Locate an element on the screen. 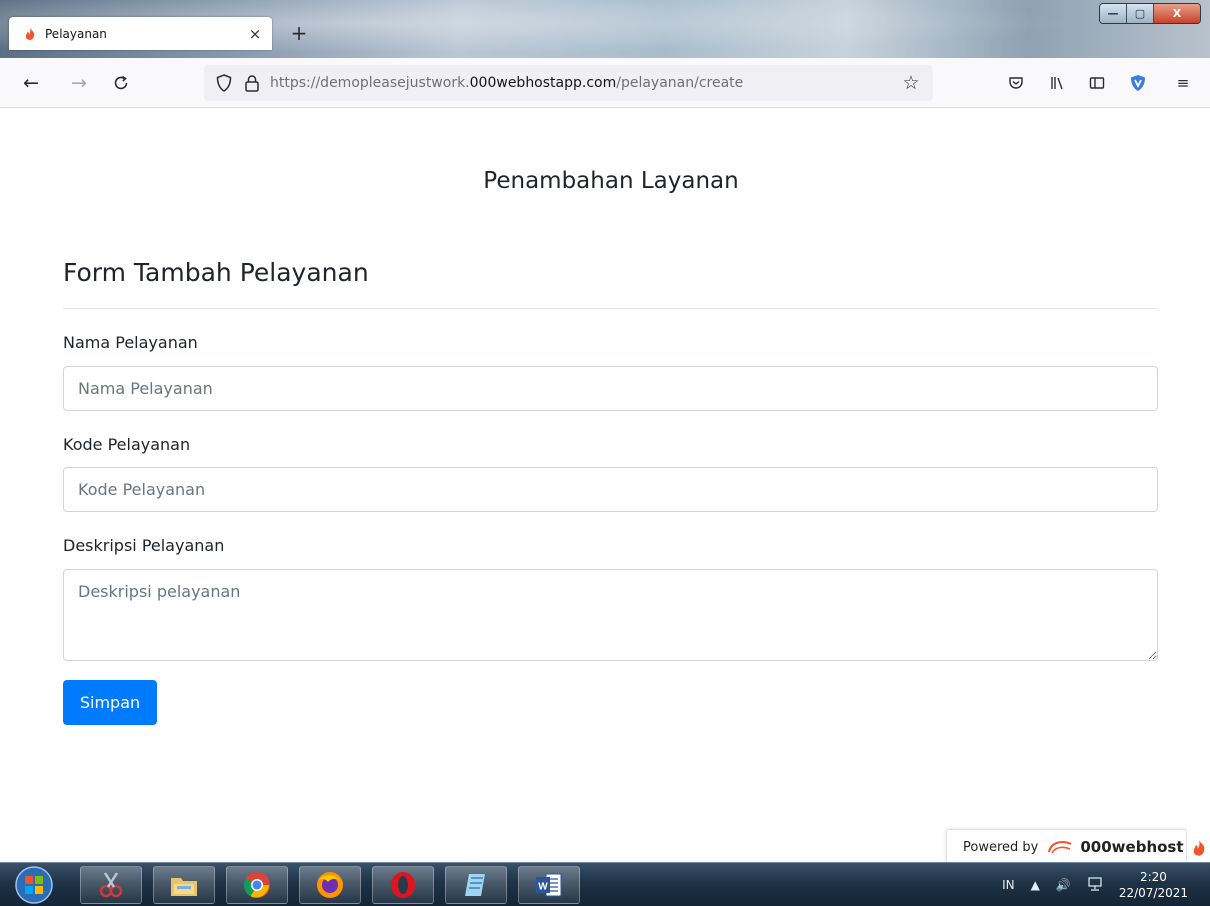 The height and width of the screenshot is (906, 1210). clock-date: 22/07/2021 is located at coordinates (1153, 893).